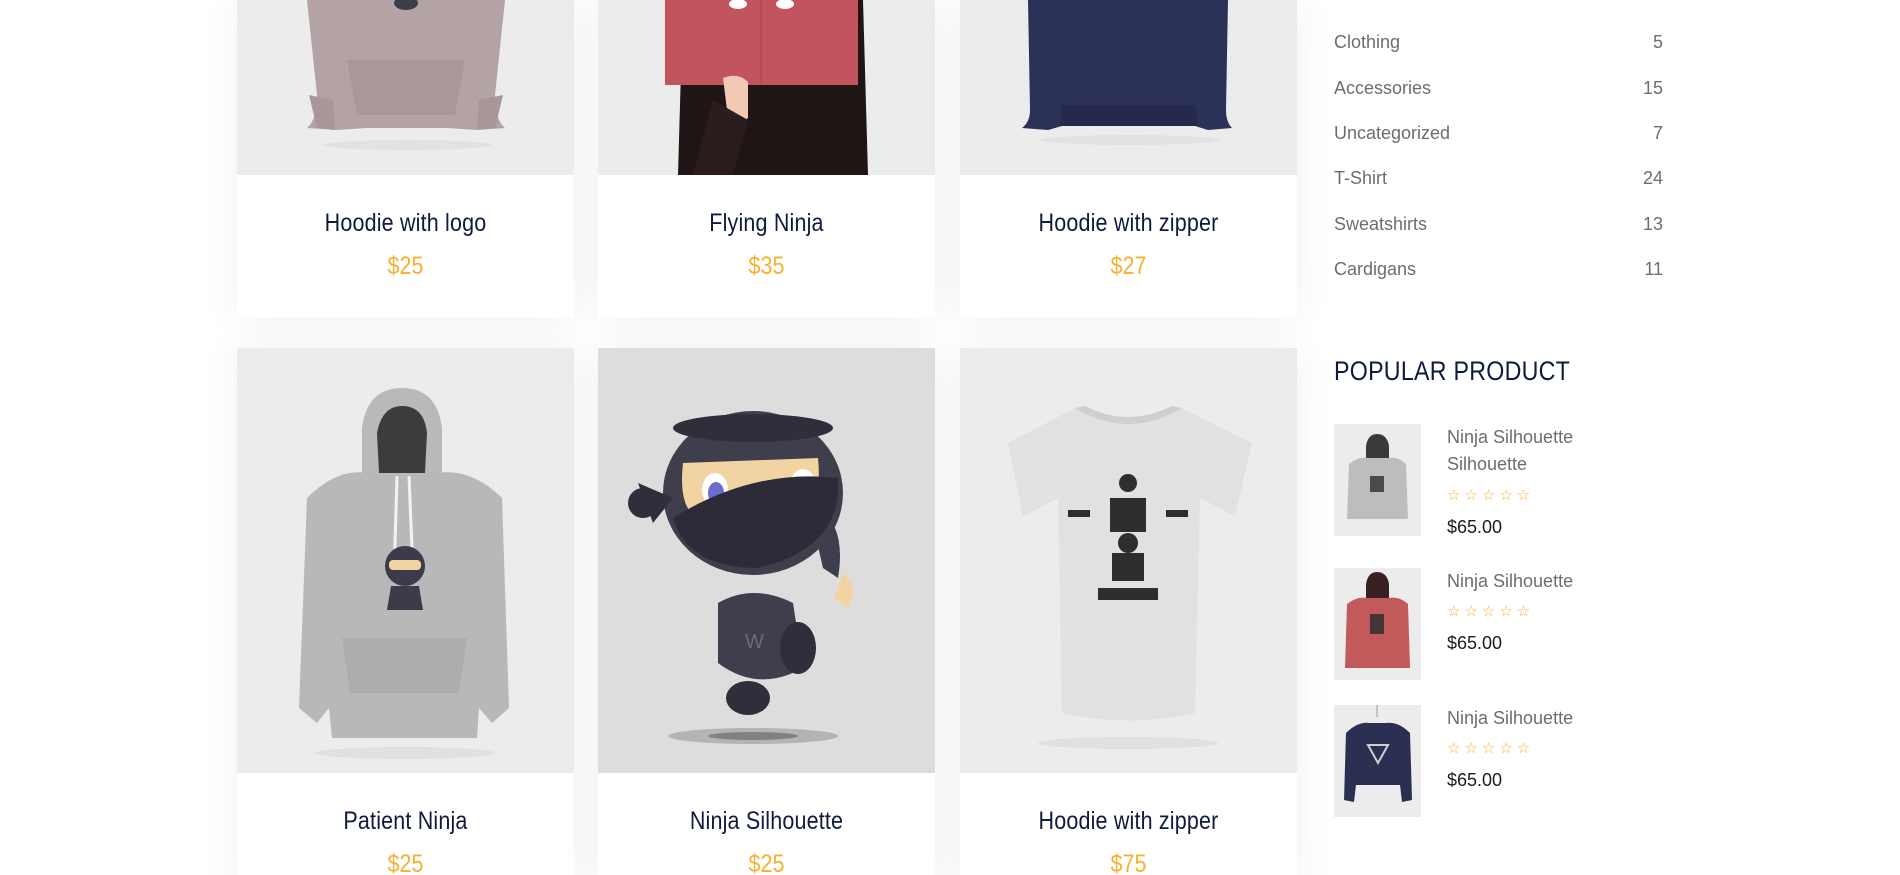 This screenshot has height=875, width=1900. What do you see at coordinates (405, 246) in the screenshot?
I see `product-info: Hoodie with logo $25` at bounding box center [405, 246].